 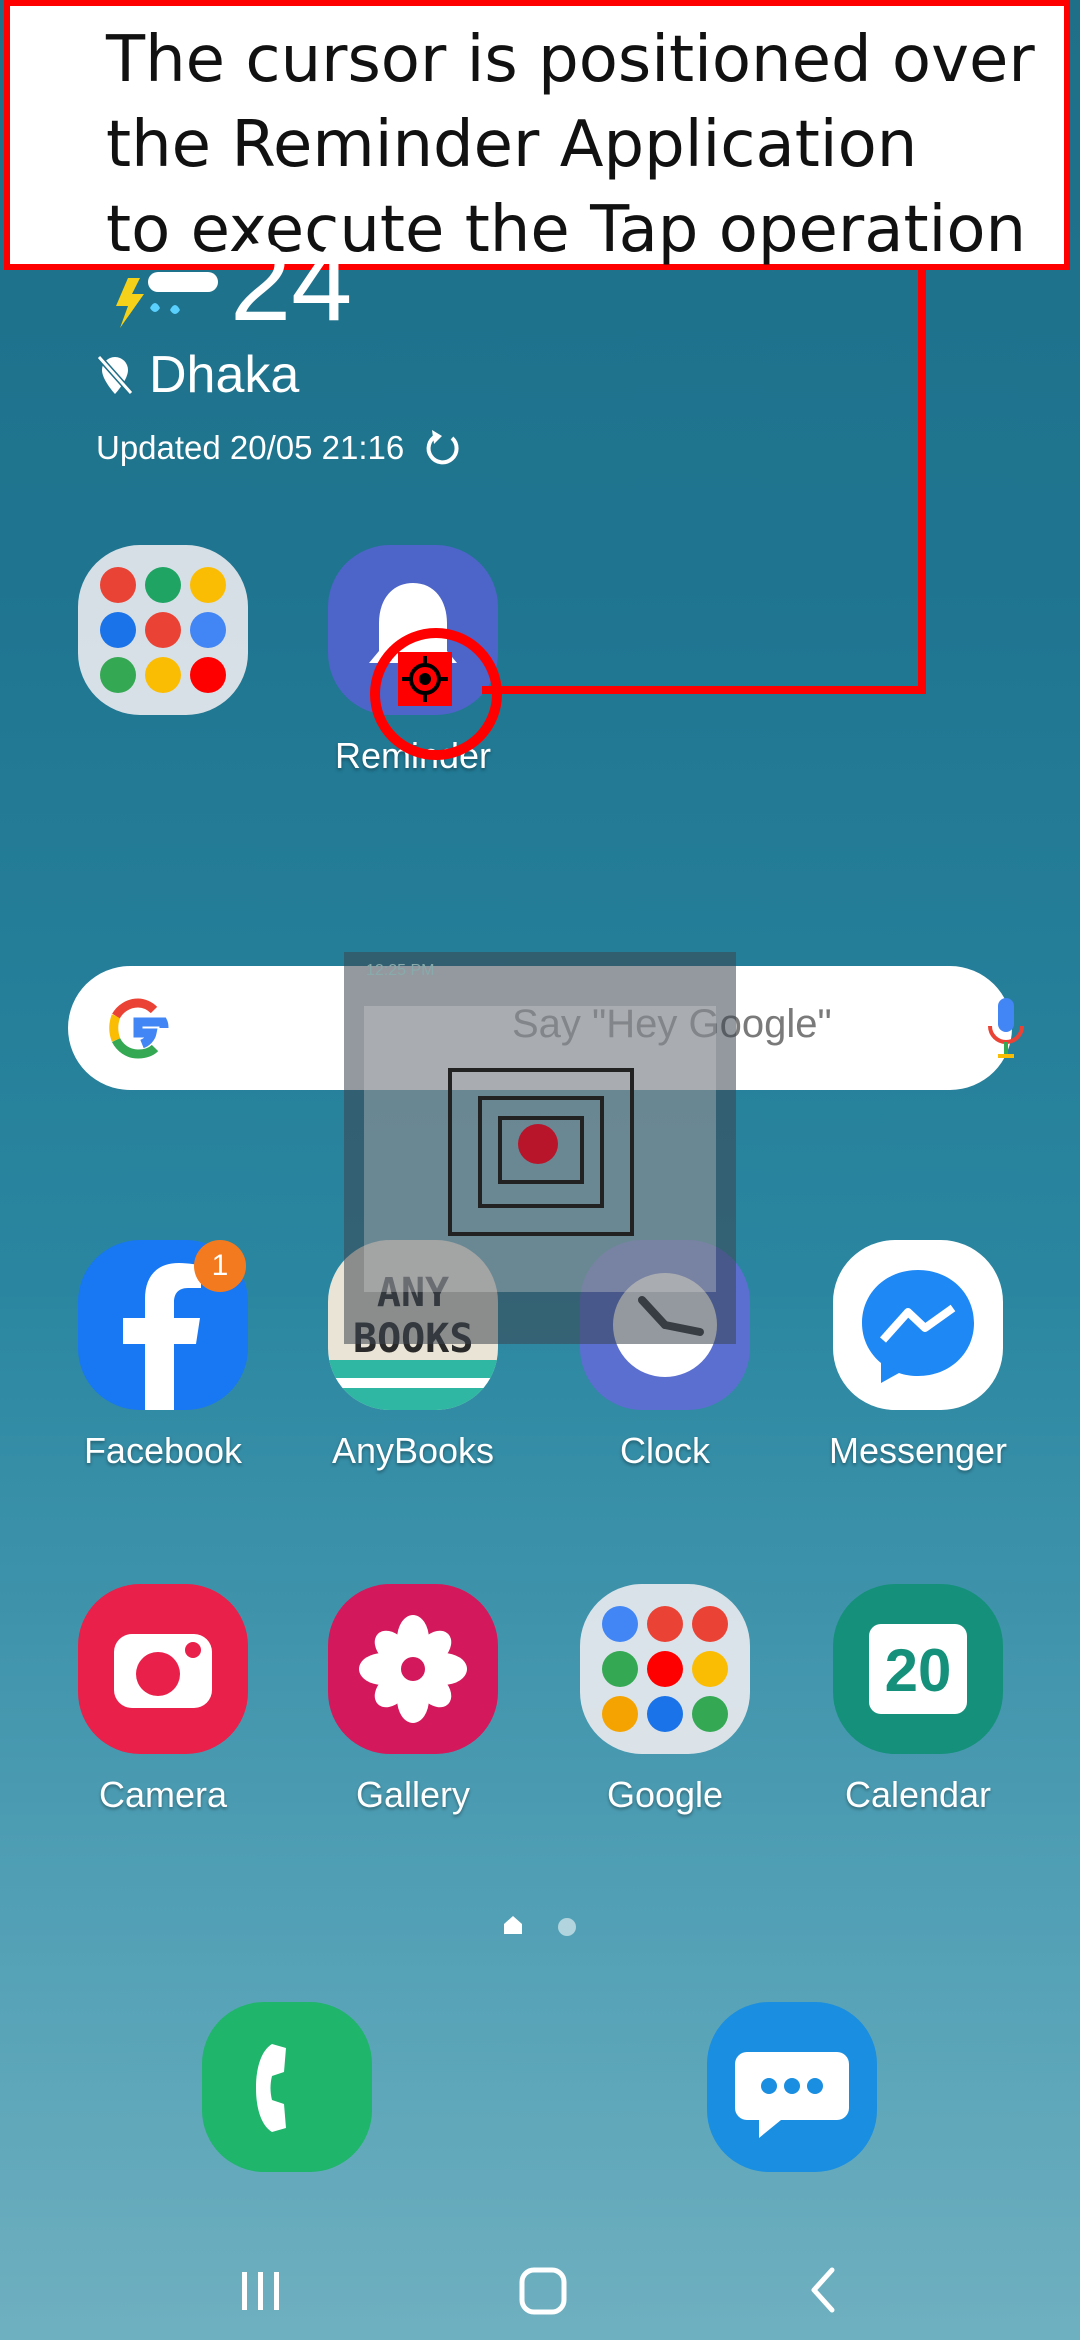 I want to click on home-icon, so click(x=543, y=2290).